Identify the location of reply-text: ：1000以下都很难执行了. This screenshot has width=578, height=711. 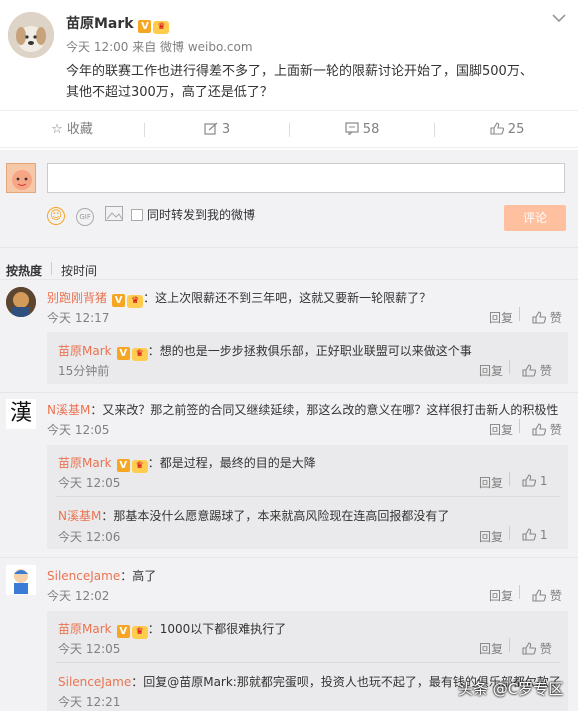
(217, 629).